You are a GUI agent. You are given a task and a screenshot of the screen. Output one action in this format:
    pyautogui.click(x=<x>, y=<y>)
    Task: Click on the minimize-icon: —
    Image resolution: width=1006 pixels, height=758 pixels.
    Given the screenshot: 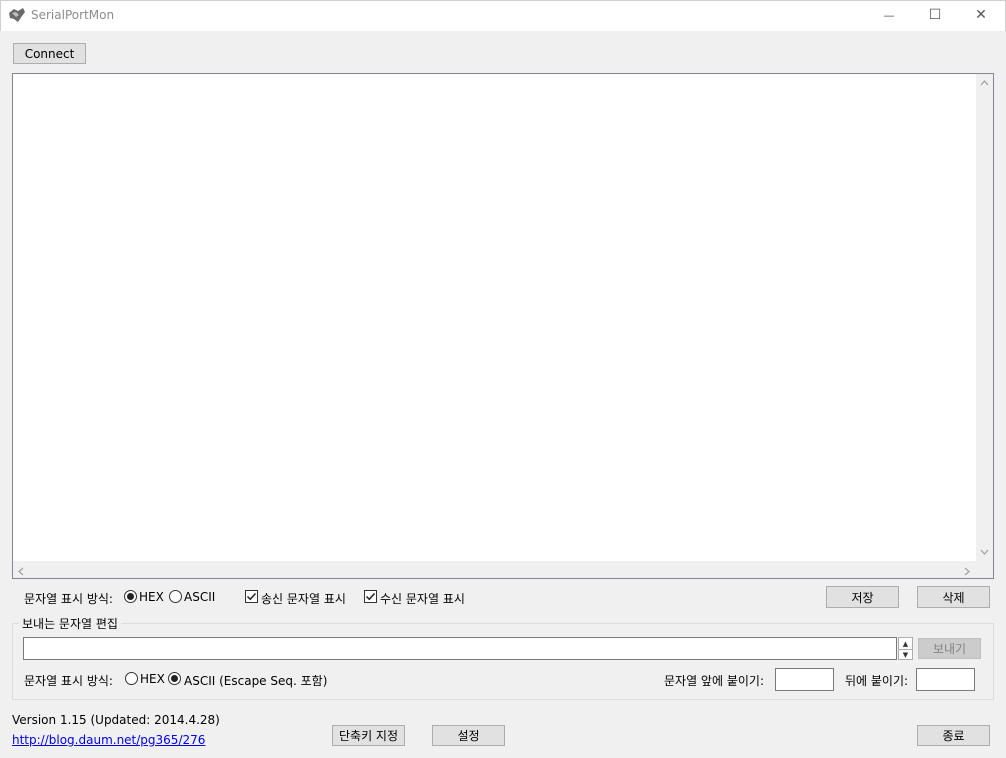 What is the action you would take?
    pyautogui.click(x=889, y=15)
    